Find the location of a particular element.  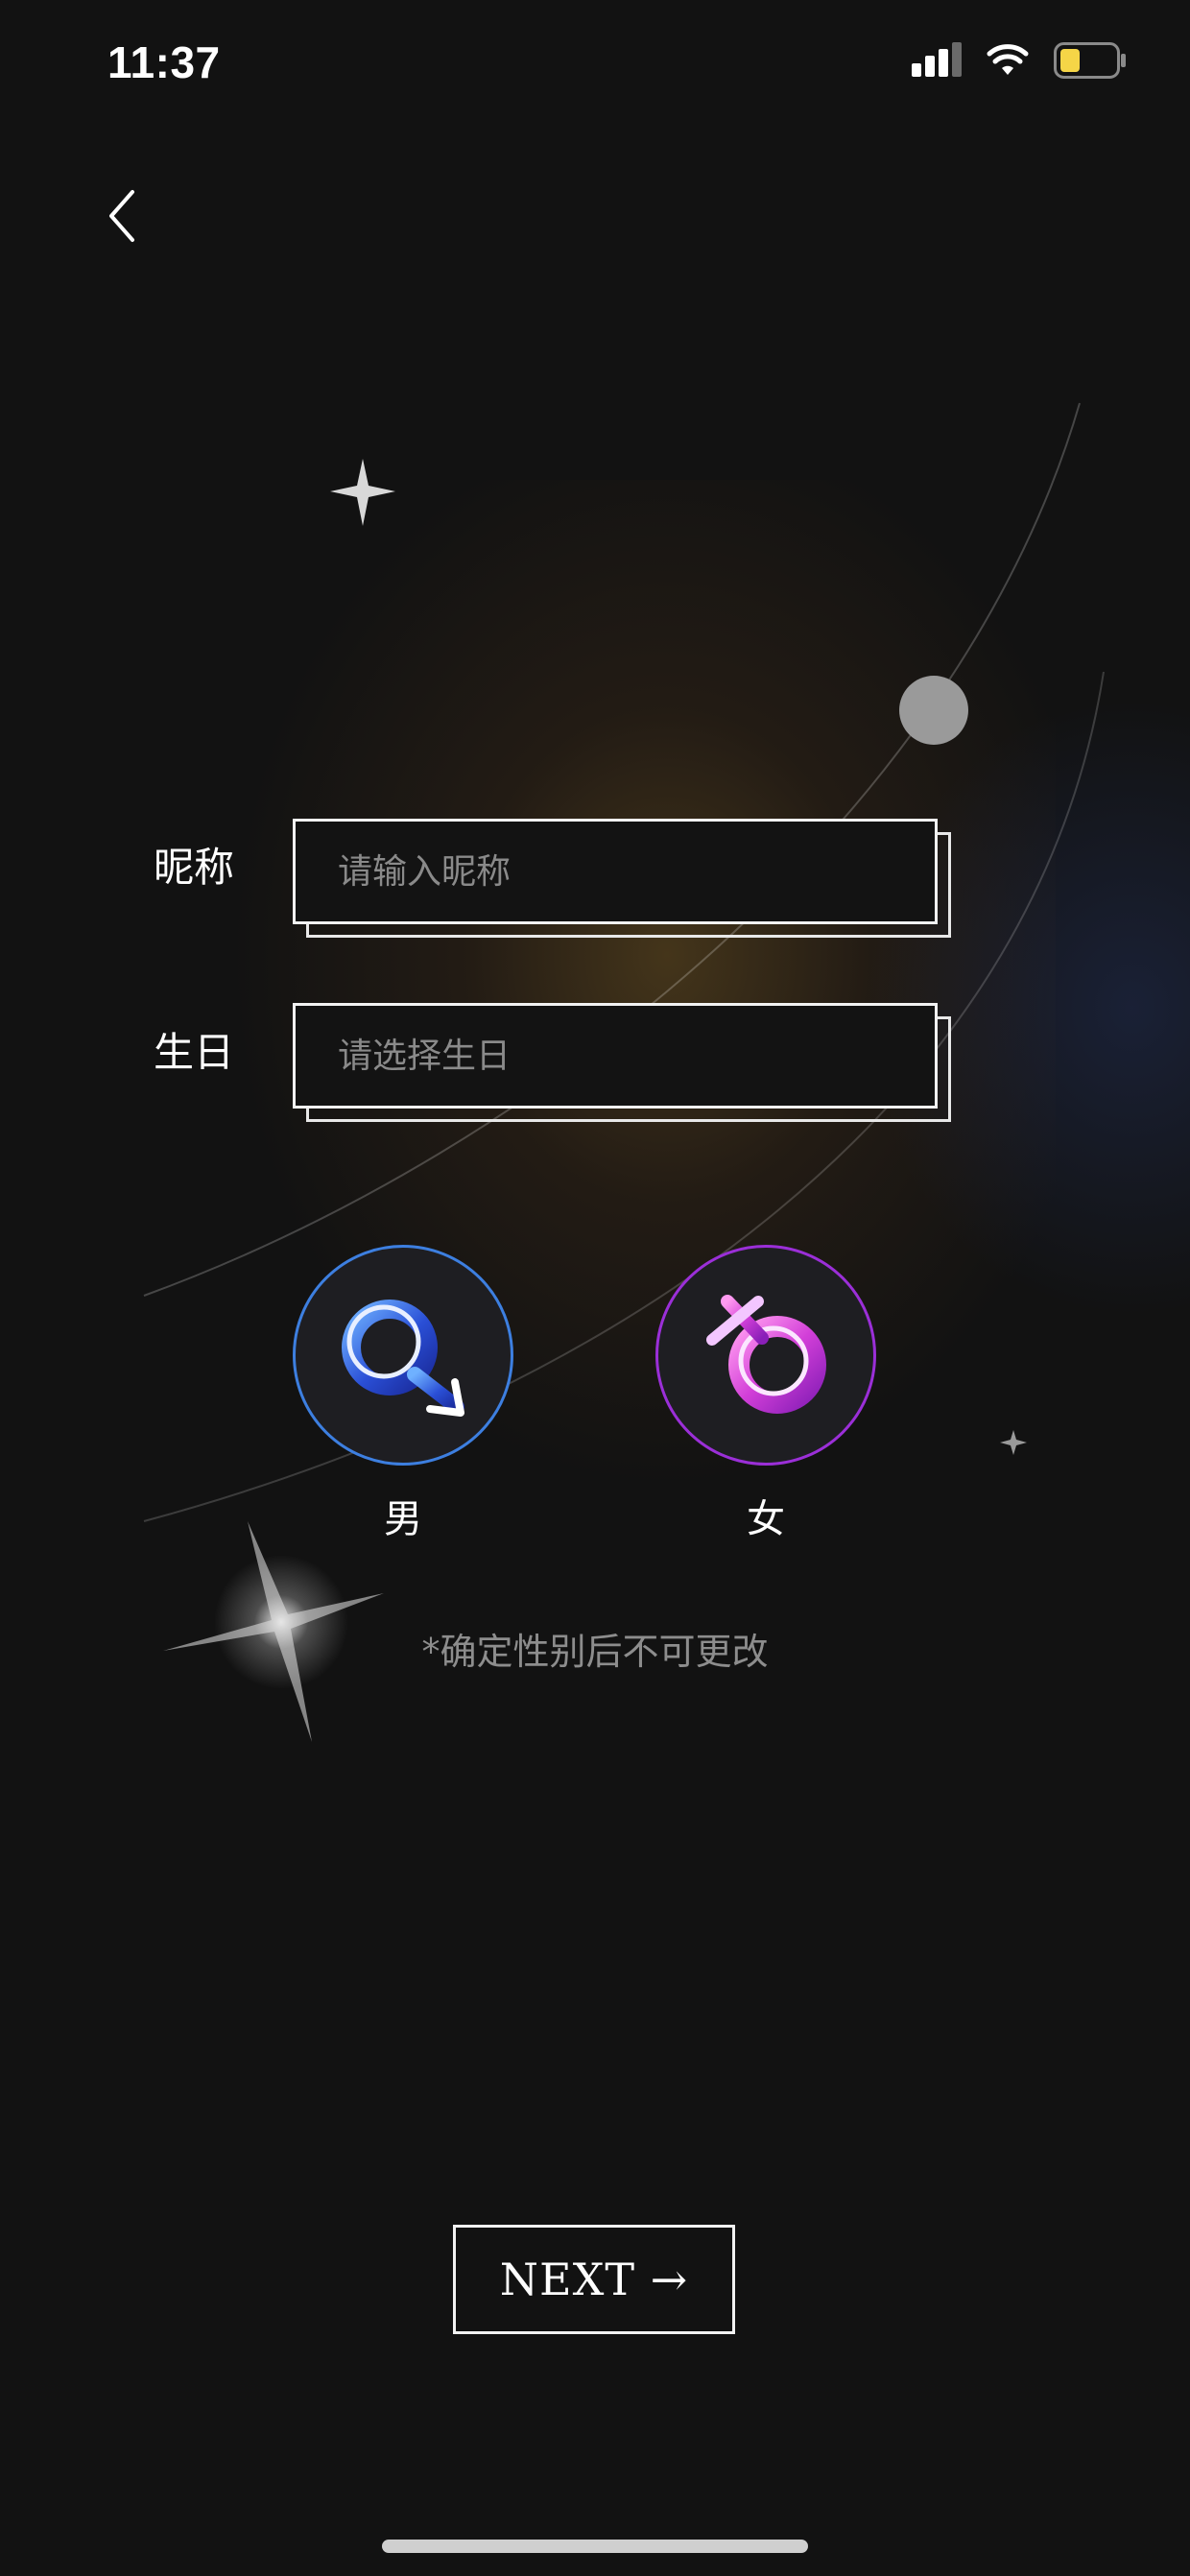

female-label: 女 is located at coordinates (766, 1519).